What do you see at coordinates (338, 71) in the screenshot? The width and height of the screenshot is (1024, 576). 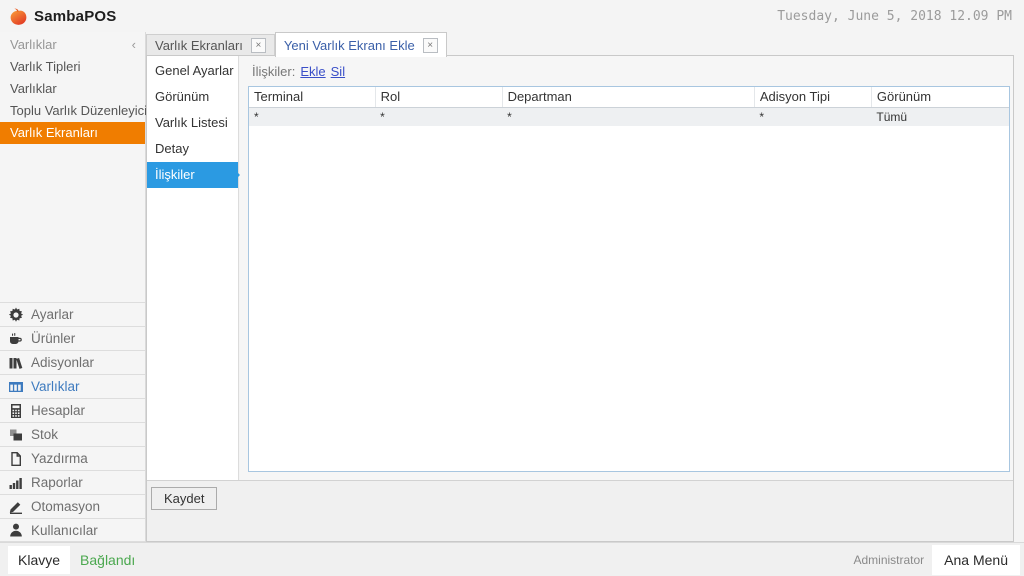 I see `delete-relation-link: Sil` at bounding box center [338, 71].